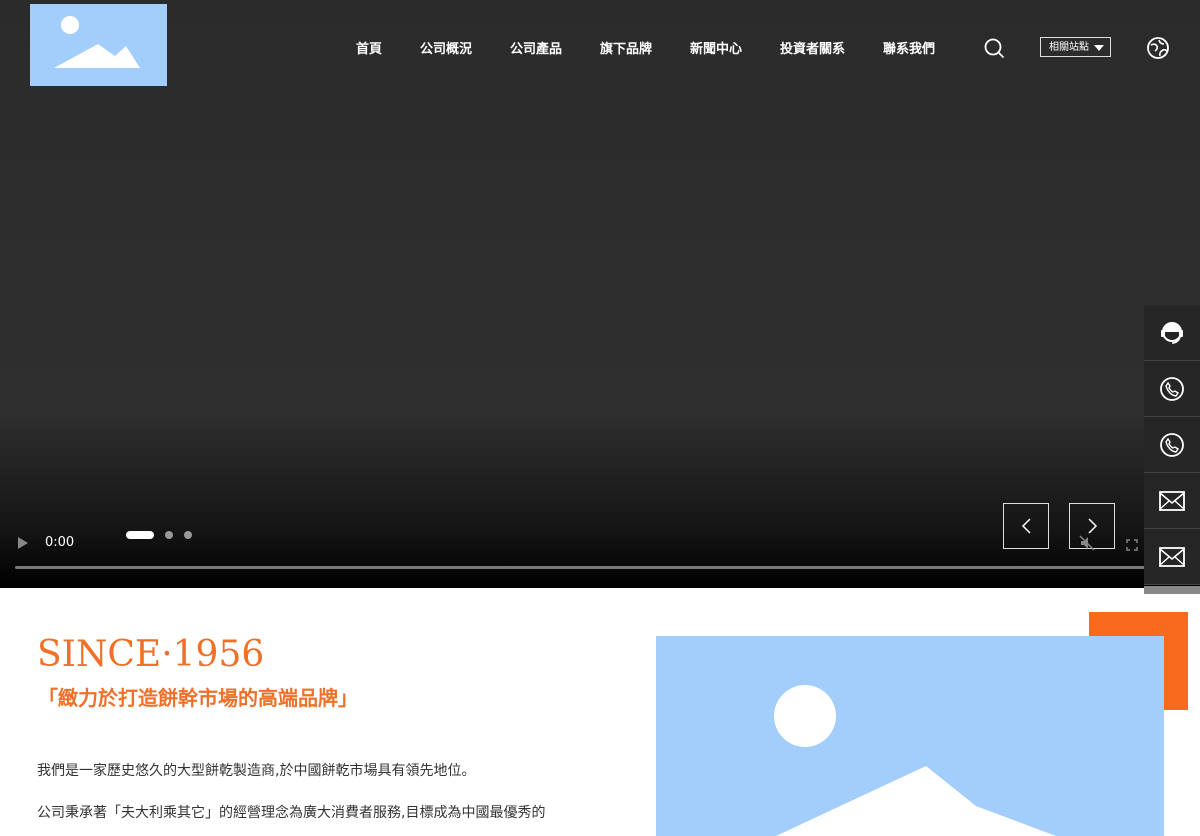 The image size is (1200, 836). I want to click on video-progress-bar, so click(585, 567).